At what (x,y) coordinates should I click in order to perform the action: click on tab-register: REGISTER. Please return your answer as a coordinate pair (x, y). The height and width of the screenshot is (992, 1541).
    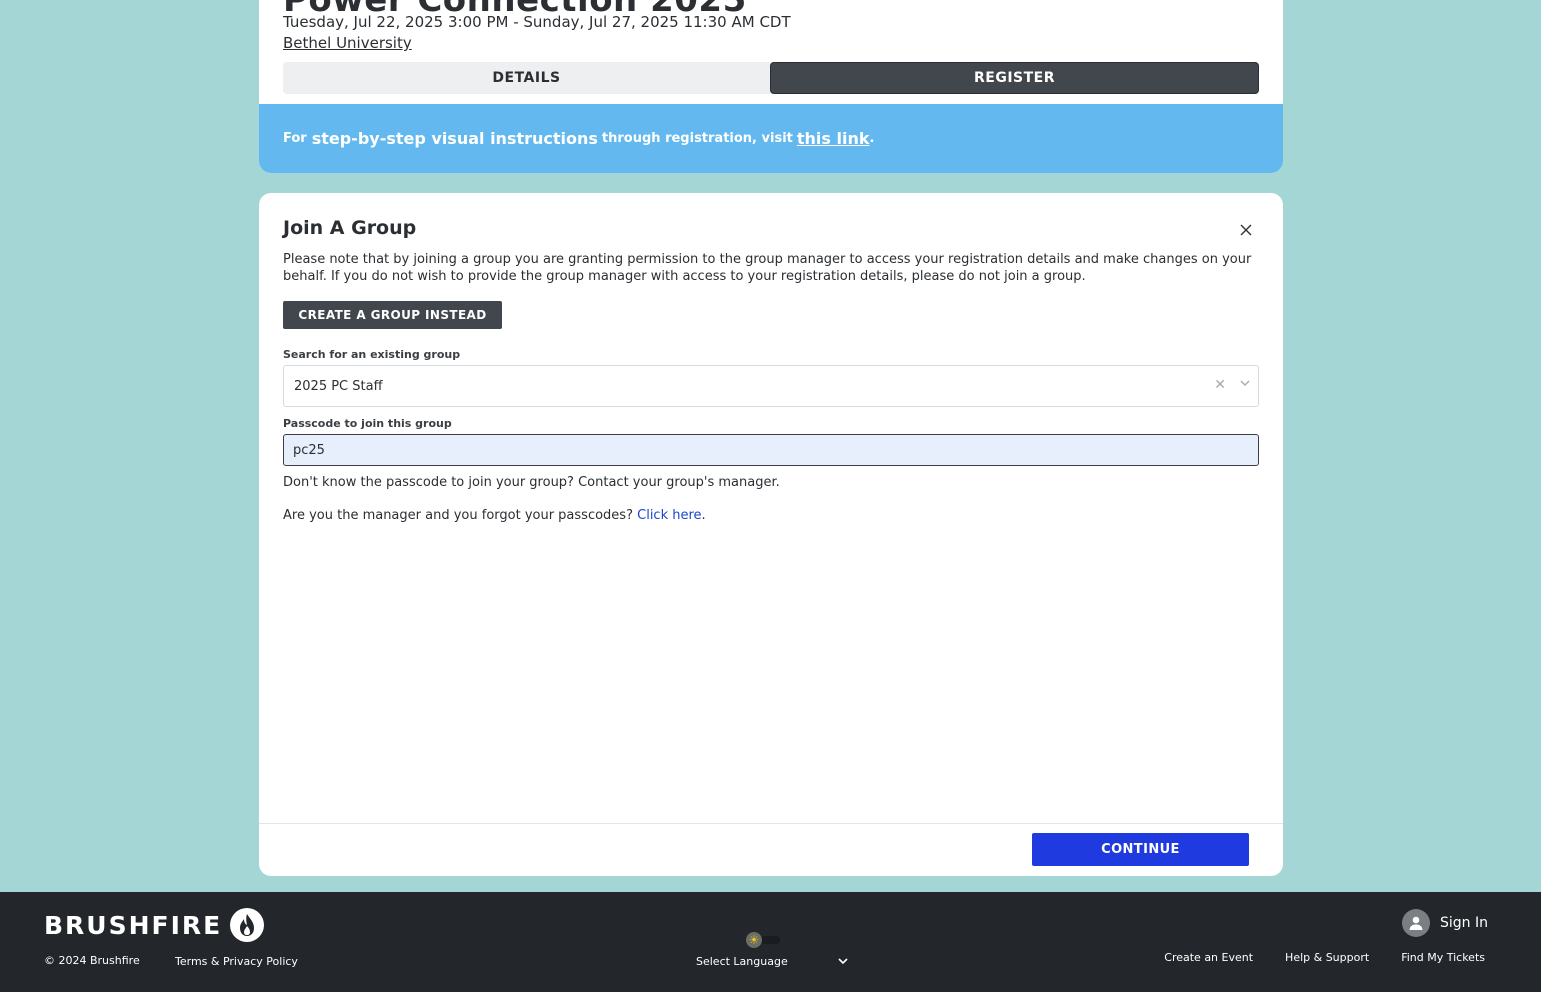
    Looking at the image, I should click on (1014, 78).